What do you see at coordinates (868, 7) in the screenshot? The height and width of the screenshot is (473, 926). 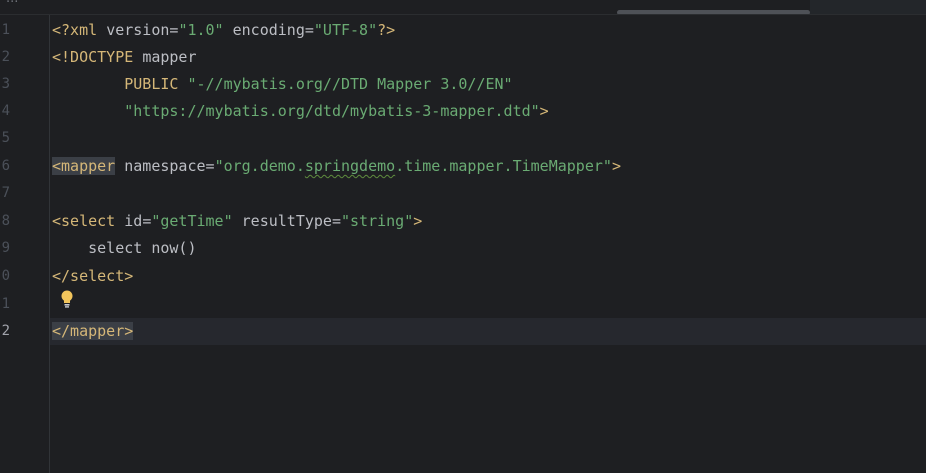 I see `tab-bar-right-panel` at bounding box center [868, 7].